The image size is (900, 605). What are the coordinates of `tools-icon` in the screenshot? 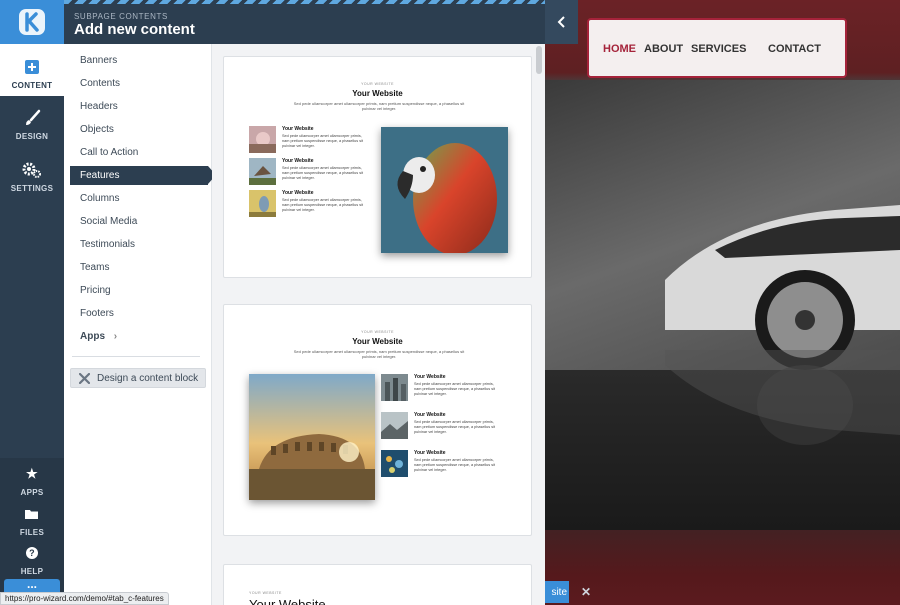 It's located at (84, 378).